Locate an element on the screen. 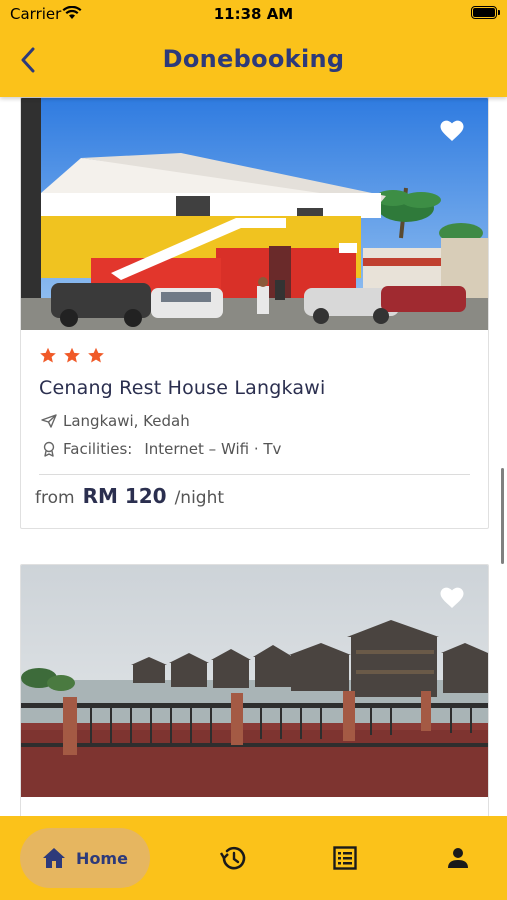  status-bar: Carrier 11:38 AM is located at coordinates (253, 14).